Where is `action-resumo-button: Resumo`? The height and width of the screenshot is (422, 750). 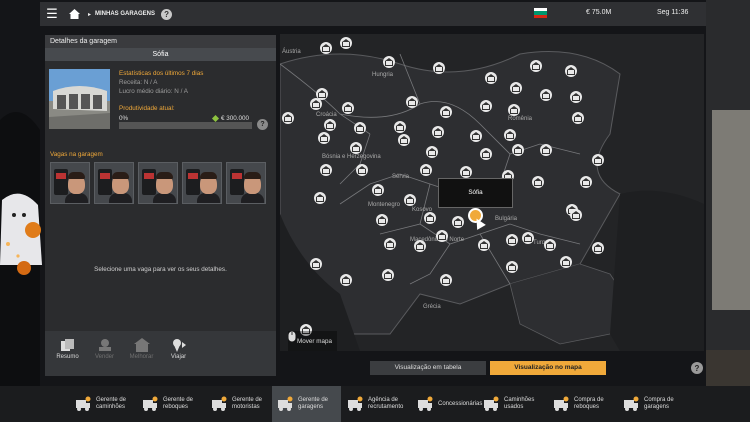
action-resumo-button: Resumo is located at coordinates (67, 353).